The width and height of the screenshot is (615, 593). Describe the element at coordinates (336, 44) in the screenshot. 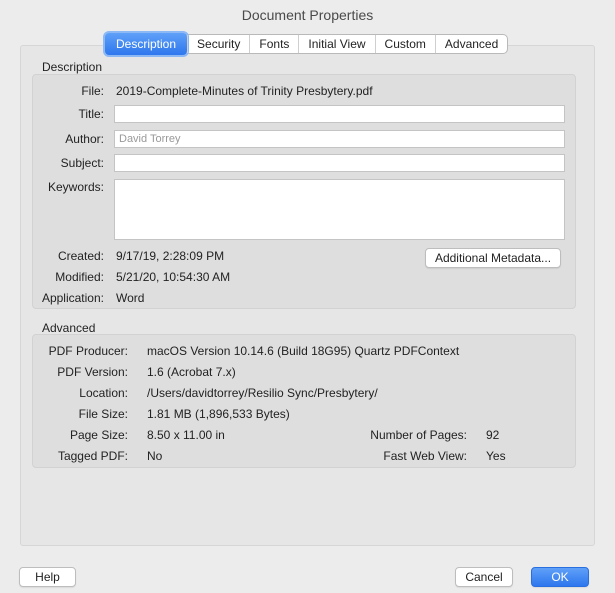

I see `tab-initial-view: Initial View` at that location.